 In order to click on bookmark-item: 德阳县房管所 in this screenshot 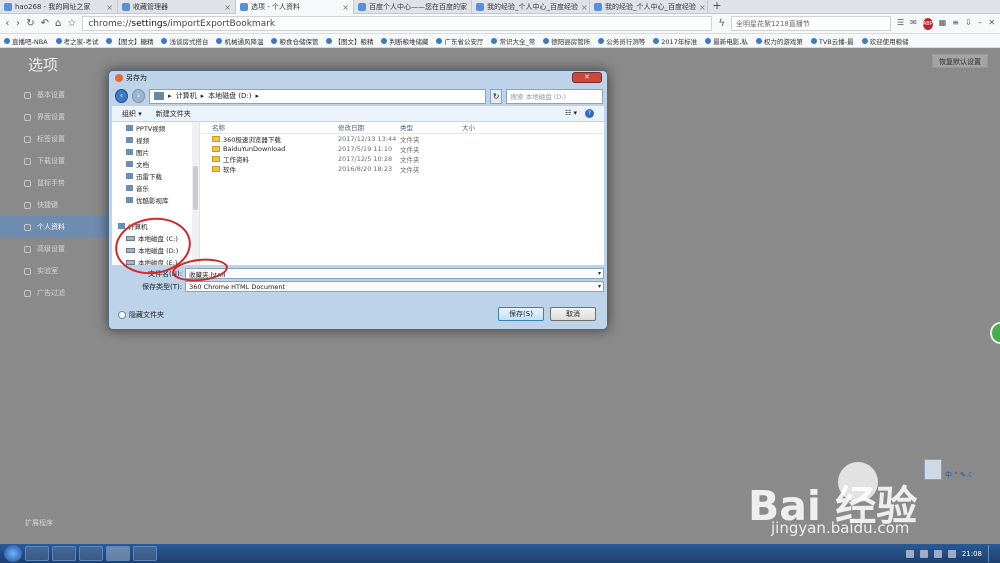, I will do `click(566, 41)`.